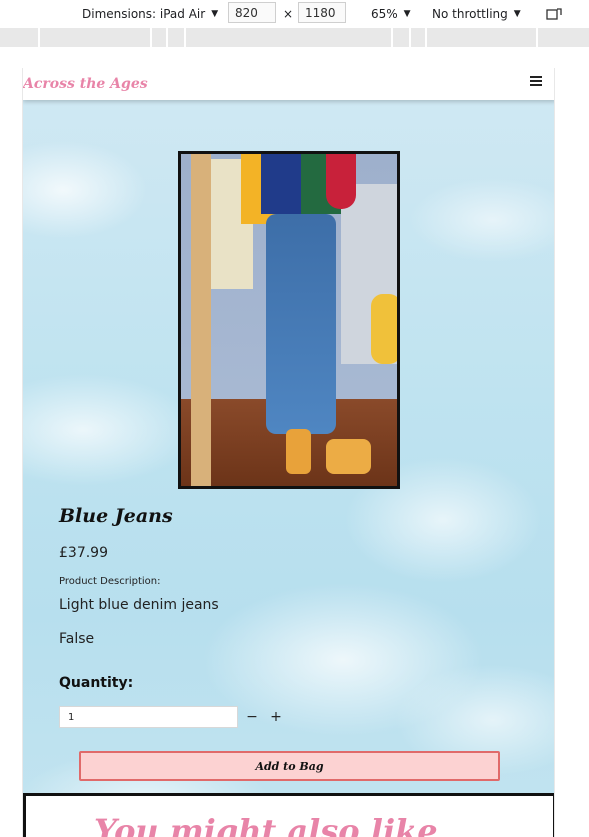  Describe the element at coordinates (288, 84) in the screenshot. I see `navbar: Across the Ages` at that location.